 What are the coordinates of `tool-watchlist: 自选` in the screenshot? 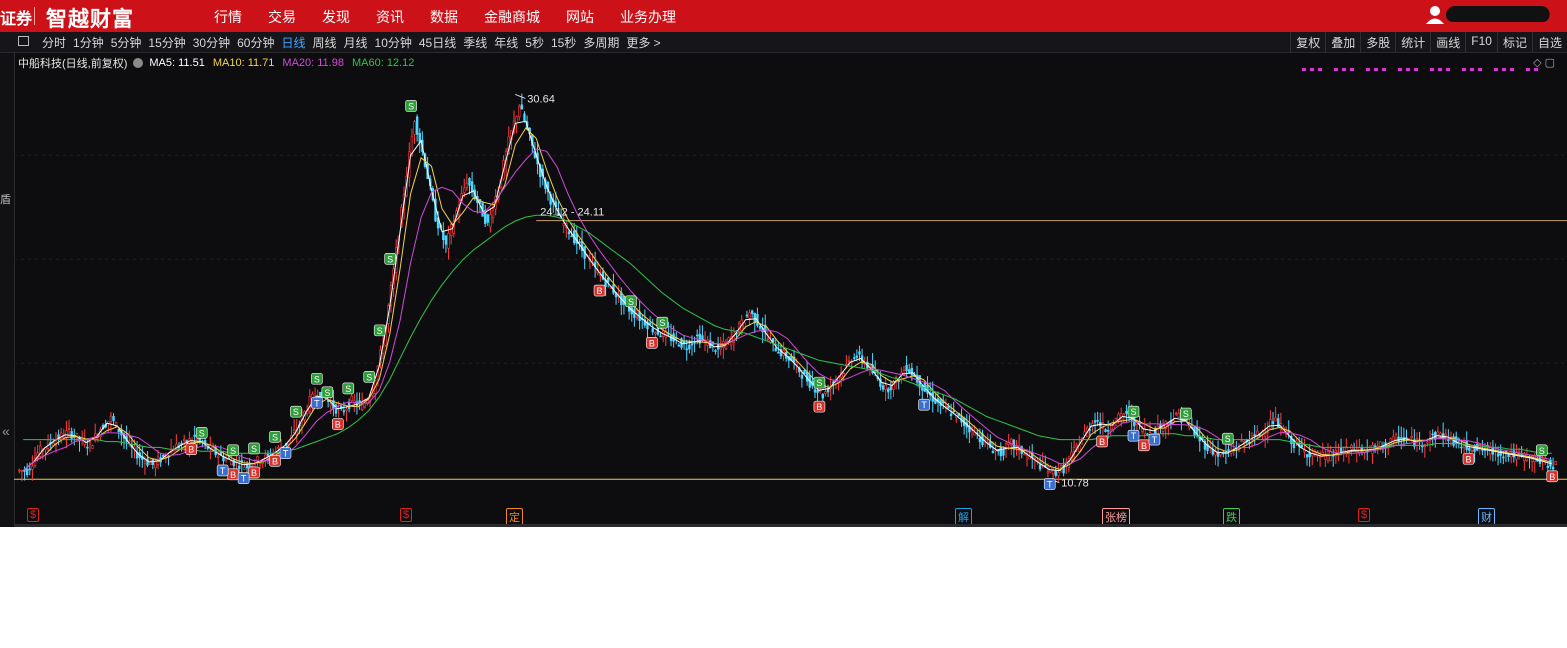 It's located at (1549, 42).